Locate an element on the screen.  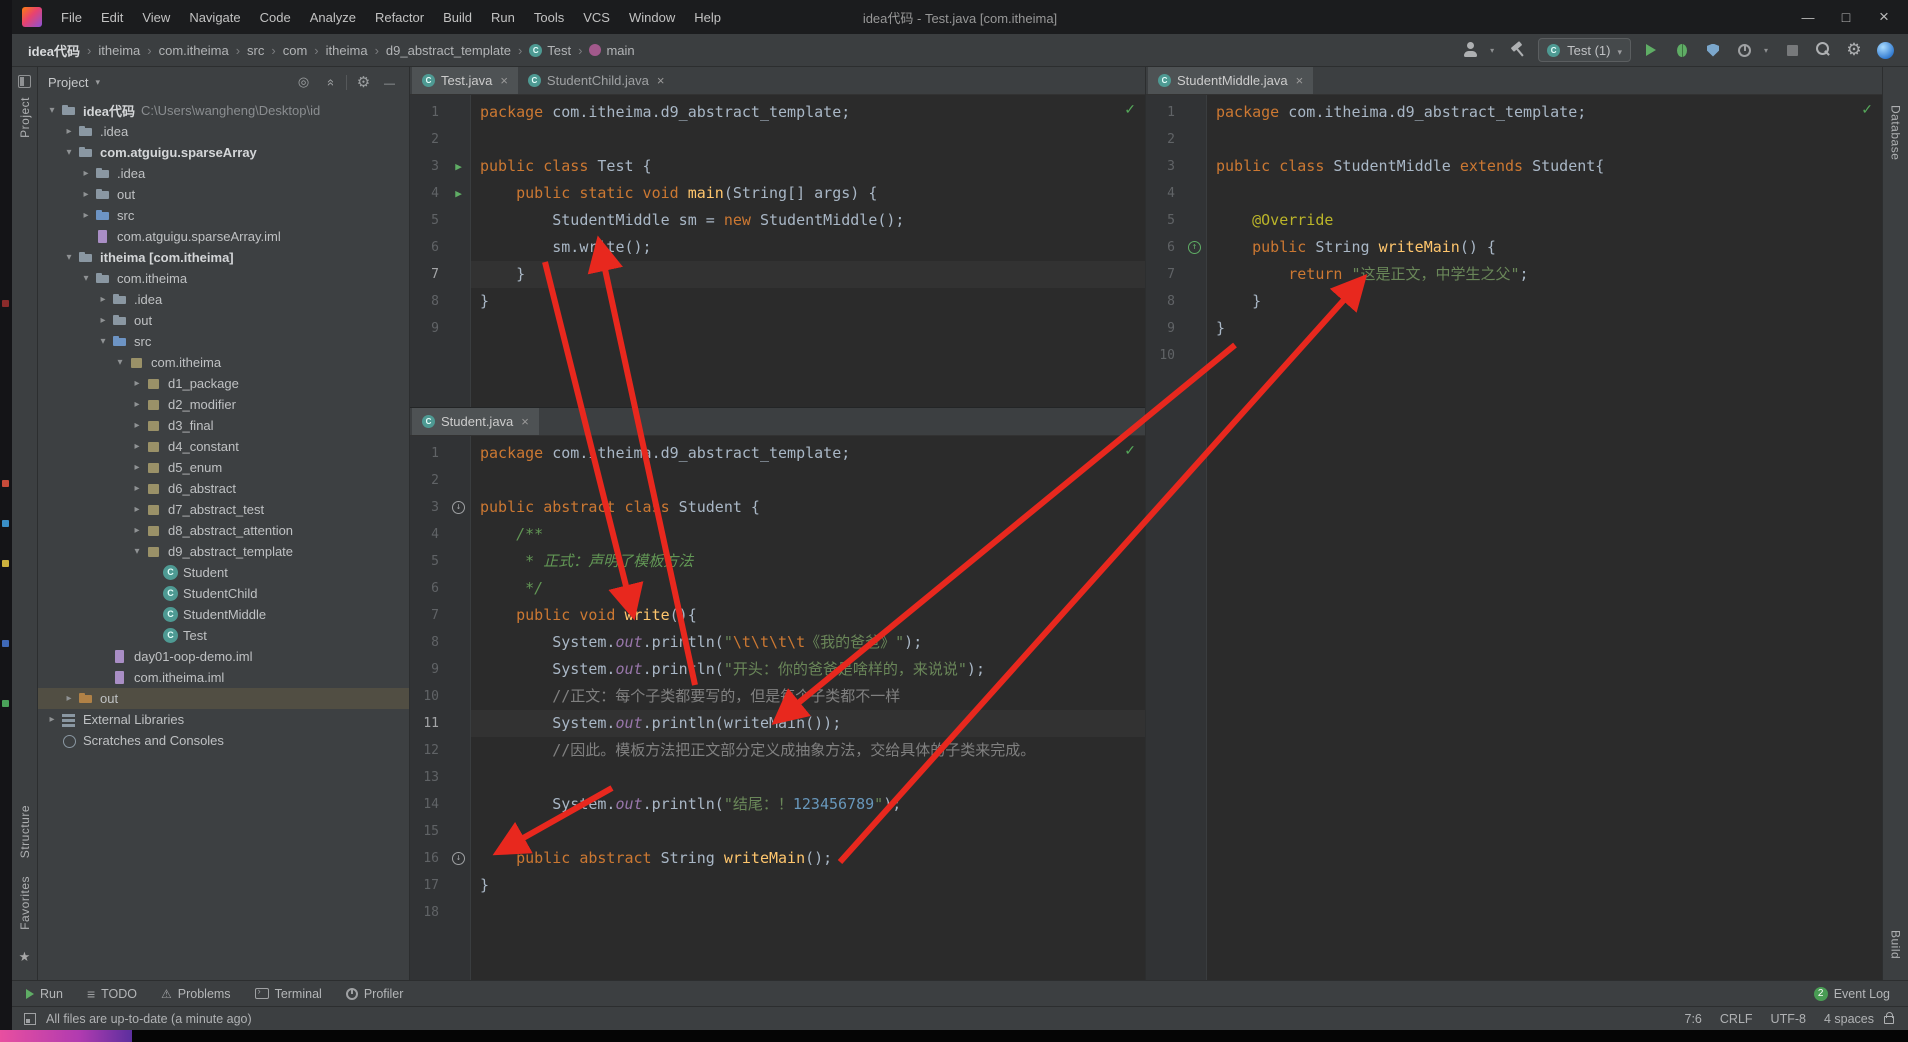
tree-item-External Libraries: ▸ External Libraries is located at coordinates (223, 719).